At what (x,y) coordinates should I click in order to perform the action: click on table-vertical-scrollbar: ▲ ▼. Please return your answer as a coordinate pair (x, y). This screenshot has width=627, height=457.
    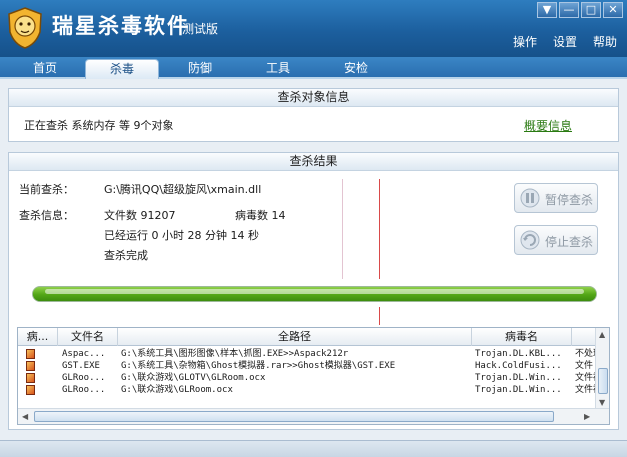
    Looking at the image, I should click on (602, 369).